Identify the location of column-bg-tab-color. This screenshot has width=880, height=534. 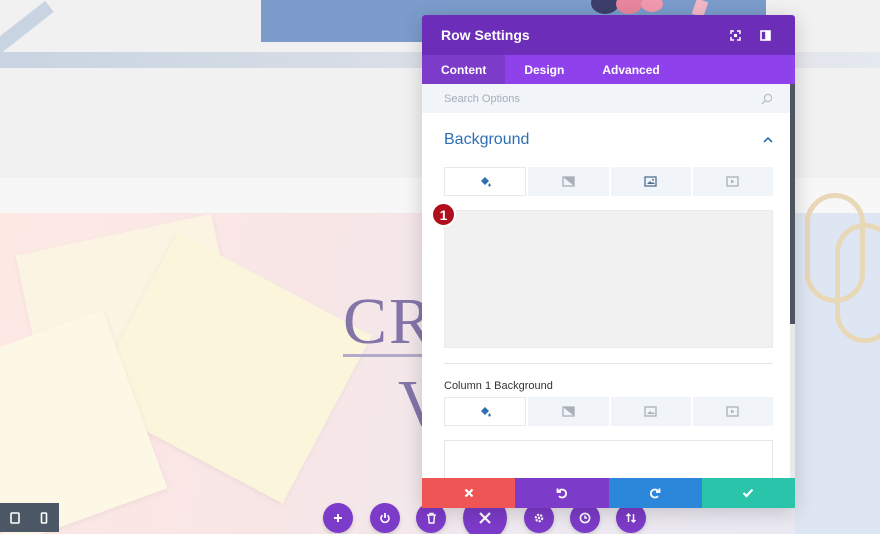
(485, 411).